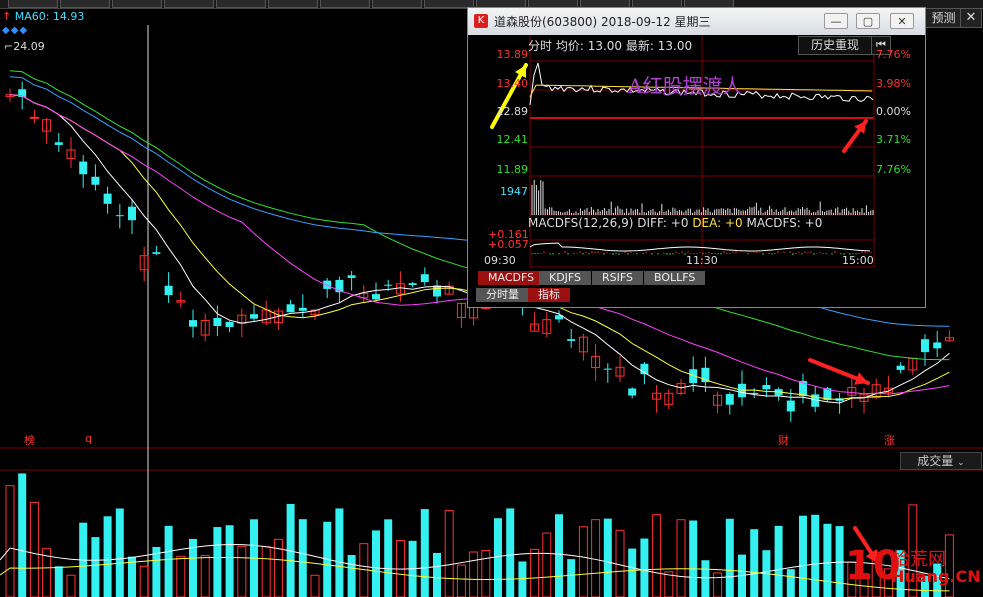 The image size is (983, 597). I want to click on volume-indicator-selector: 成交量 ⌄, so click(941, 461).